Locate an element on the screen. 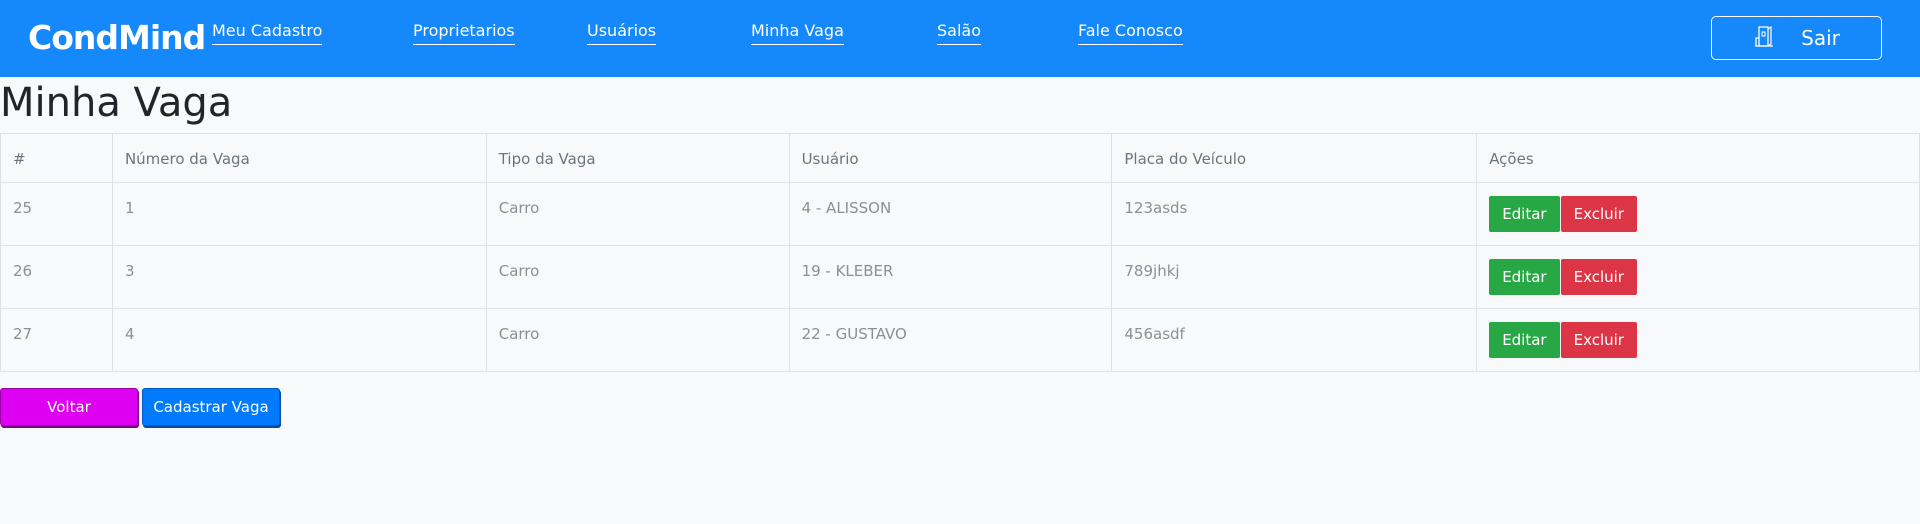 This screenshot has width=1920, height=524. header-acoes: Ações is located at coordinates (1698, 158).